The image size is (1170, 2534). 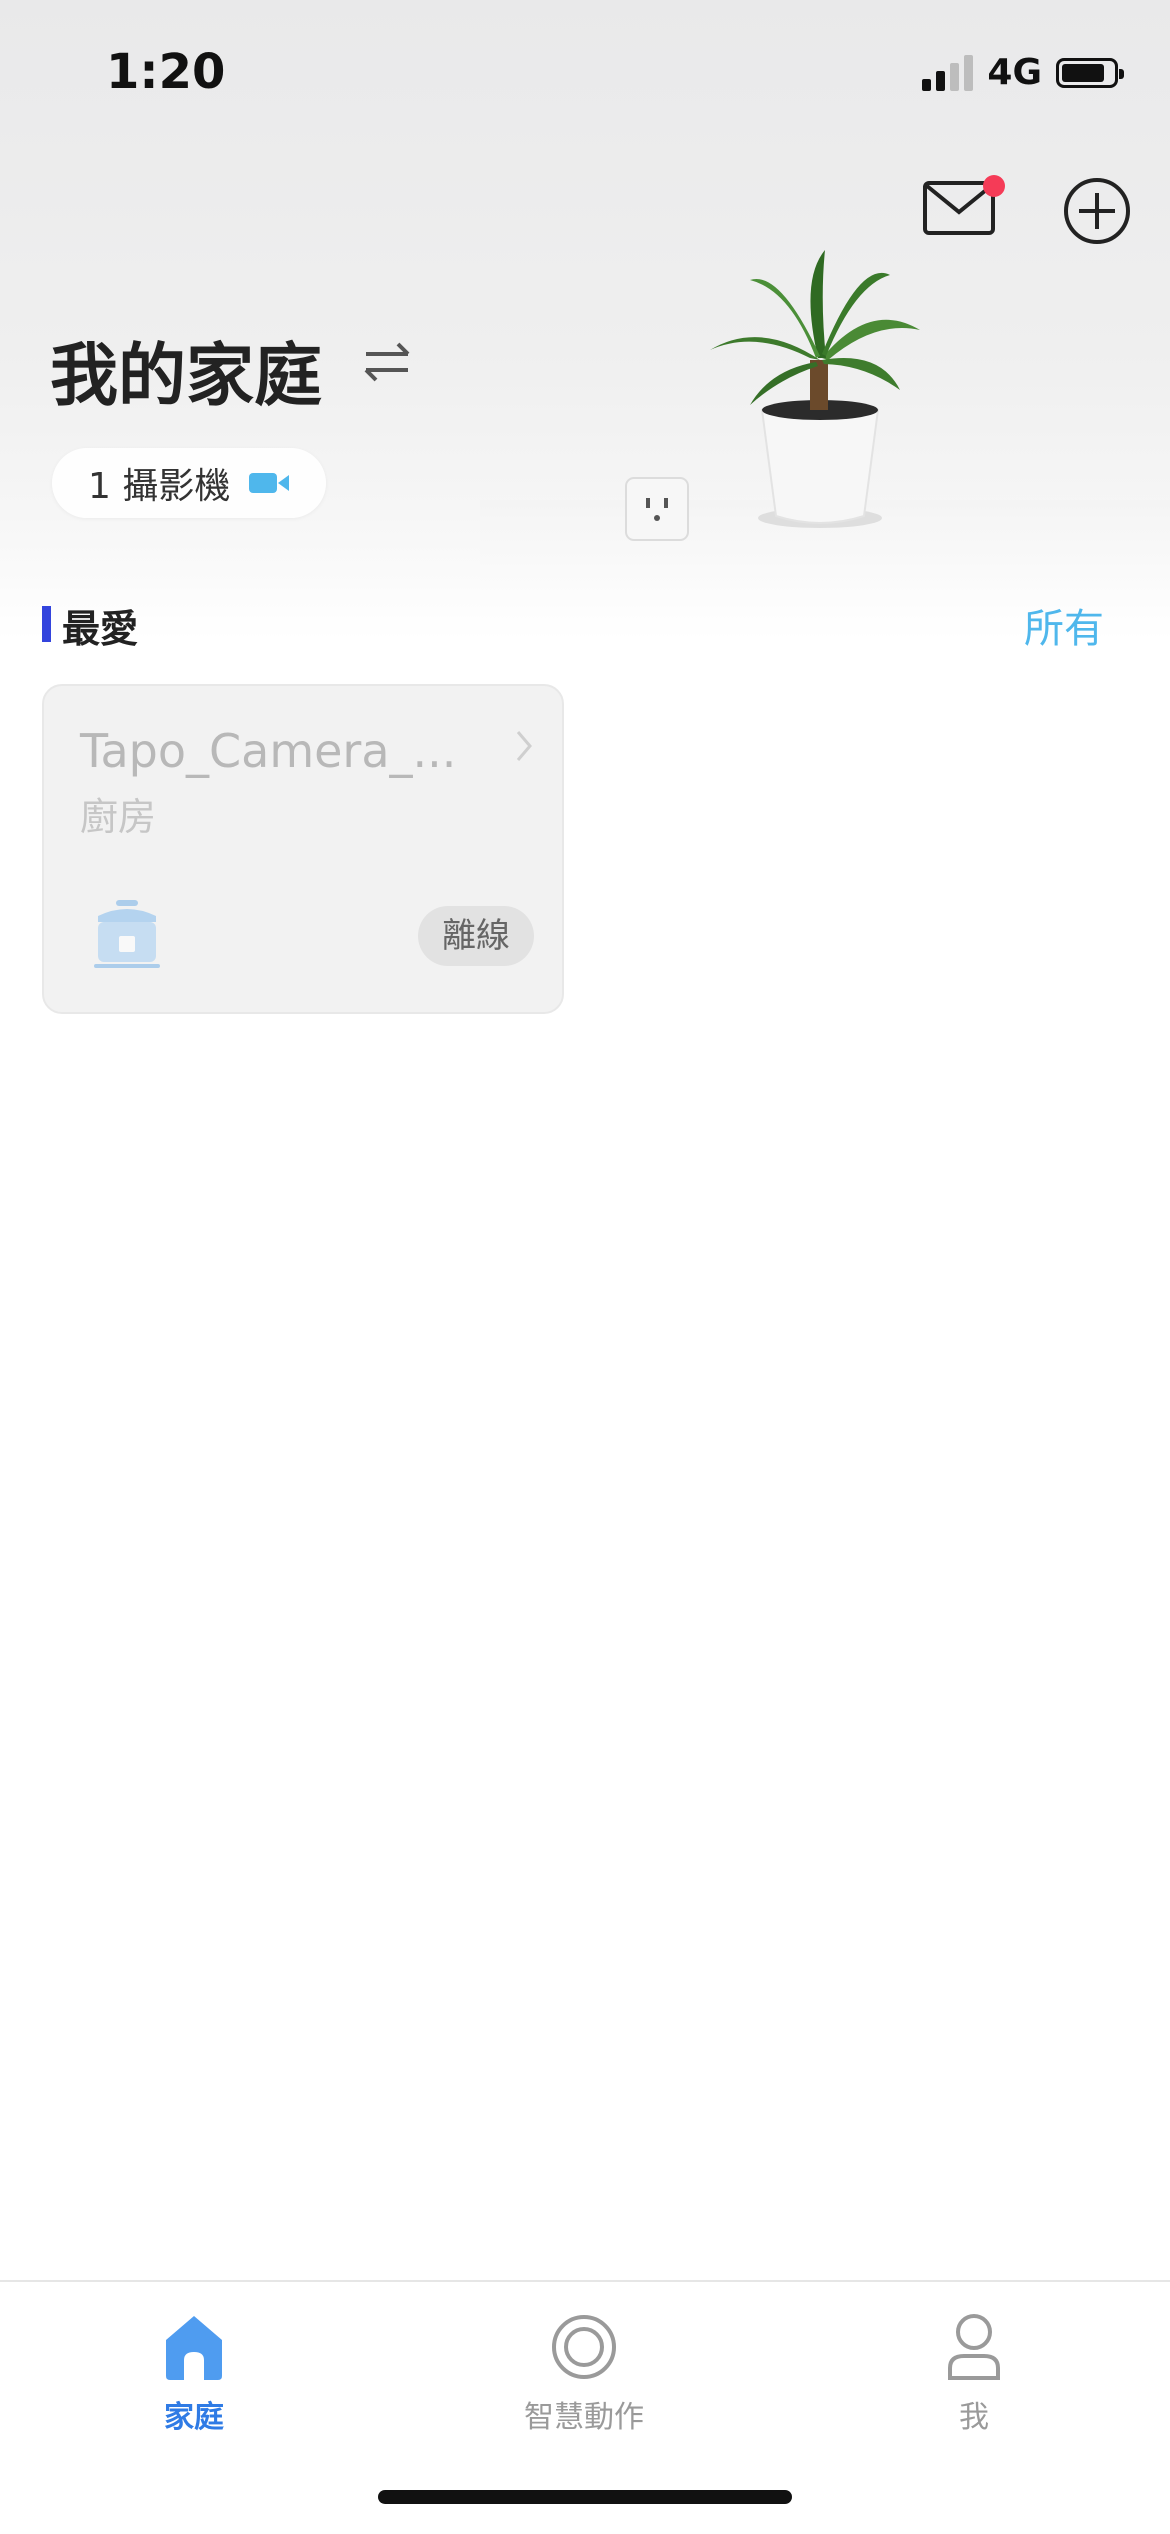 What do you see at coordinates (194, 2417) in the screenshot?
I see `tab-home-label: 家庭` at bounding box center [194, 2417].